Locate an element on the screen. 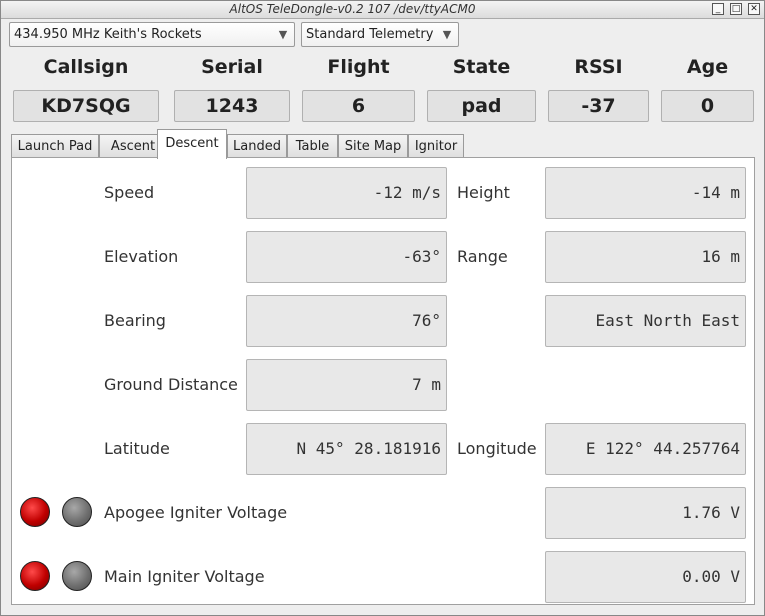 The width and height of the screenshot is (765, 616). height-label: Height is located at coordinates (483, 192).